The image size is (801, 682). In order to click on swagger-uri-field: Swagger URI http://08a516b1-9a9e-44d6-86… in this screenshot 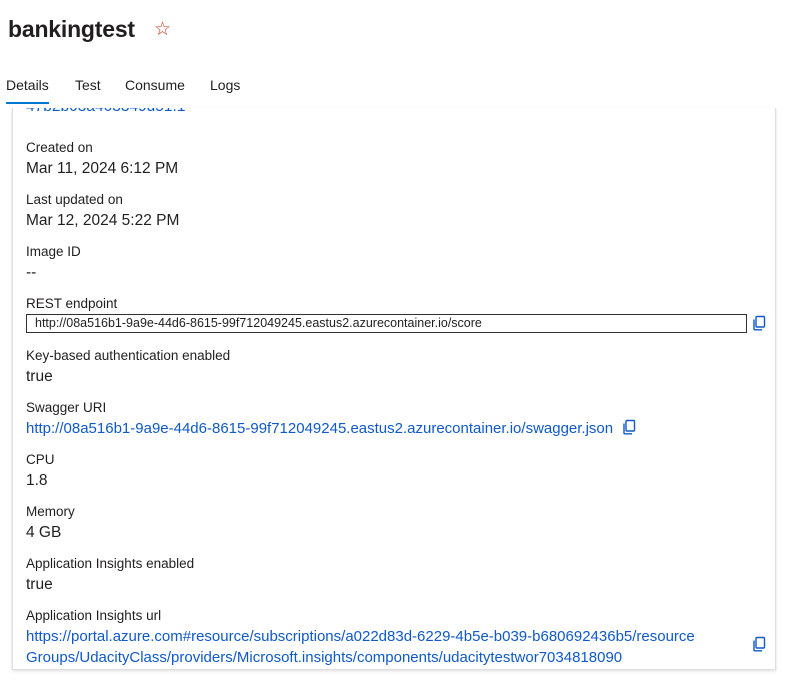, I will do `click(331, 418)`.